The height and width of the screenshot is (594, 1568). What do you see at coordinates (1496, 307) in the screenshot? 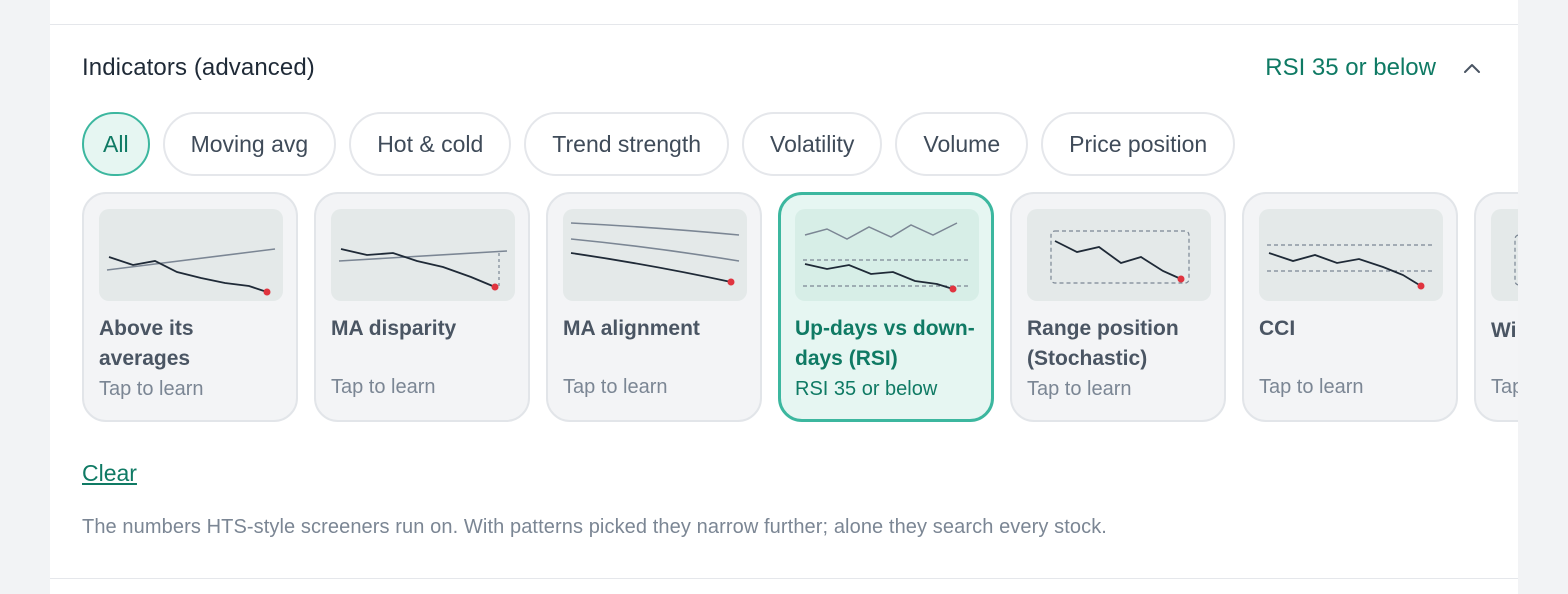
I see `indicator-card-williams: Wi Tap` at bounding box center [1496, 307].